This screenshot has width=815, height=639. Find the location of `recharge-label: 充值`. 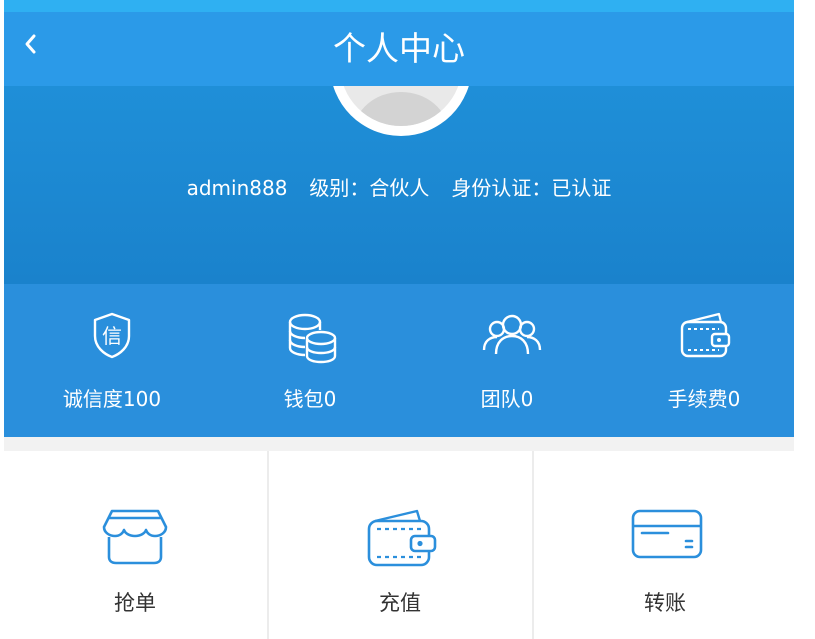

recharge-label: 充值 is located at coordinates (400, 603).